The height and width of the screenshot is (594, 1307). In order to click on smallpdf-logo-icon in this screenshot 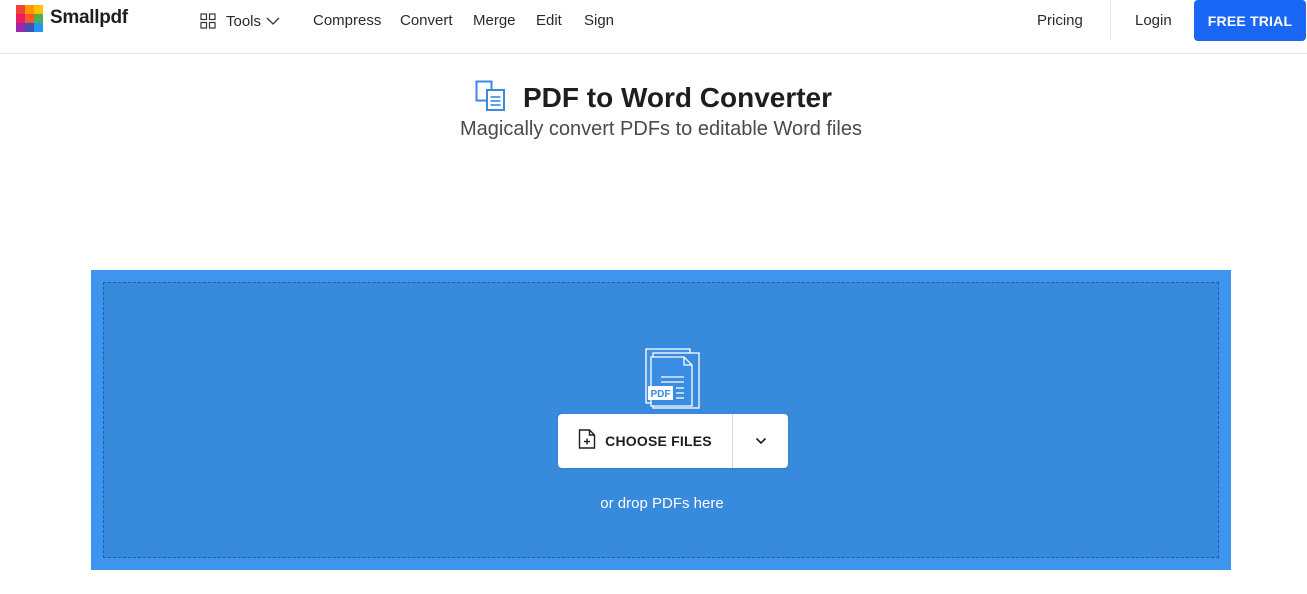, I will do `click(29, 18)`.